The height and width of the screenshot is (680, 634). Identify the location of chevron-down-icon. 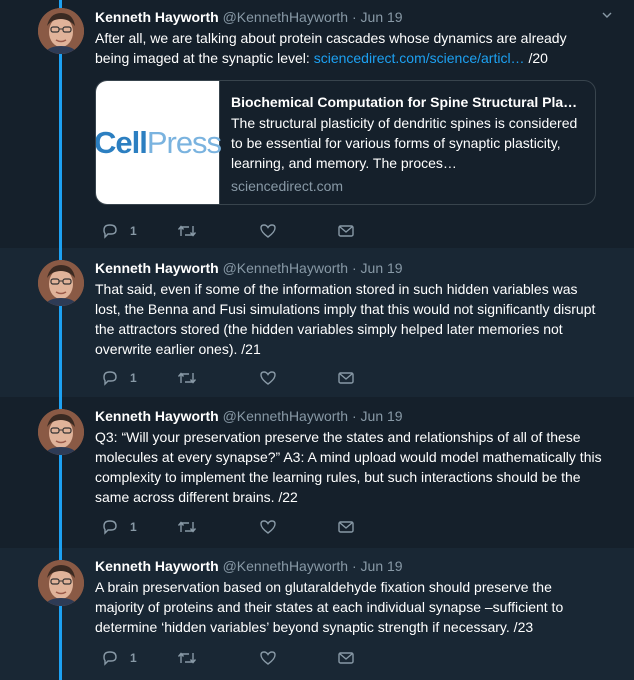
(607, 15).